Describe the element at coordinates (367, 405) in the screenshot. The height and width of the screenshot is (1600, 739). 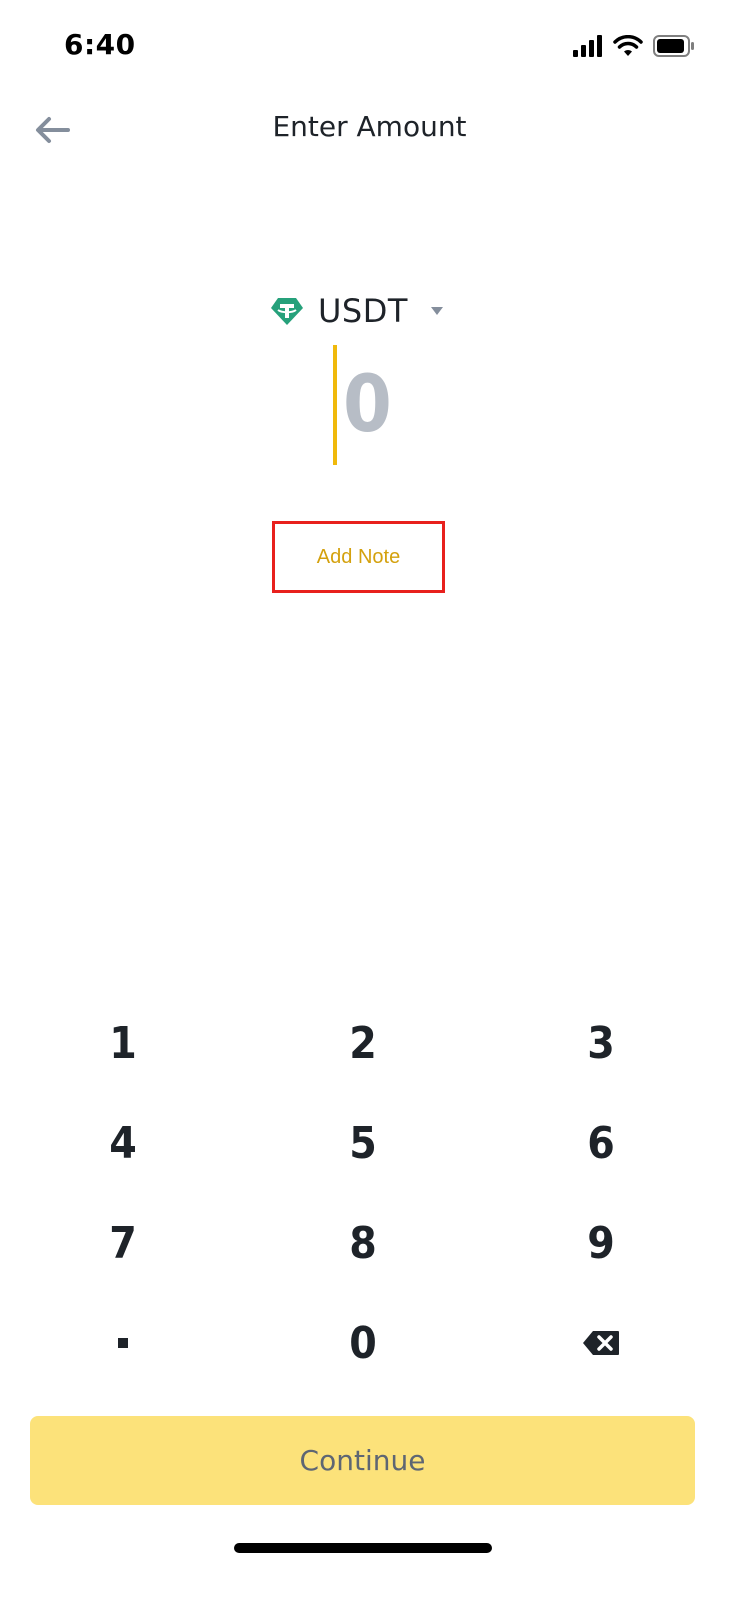
I see `amount-value: 0` at that location.